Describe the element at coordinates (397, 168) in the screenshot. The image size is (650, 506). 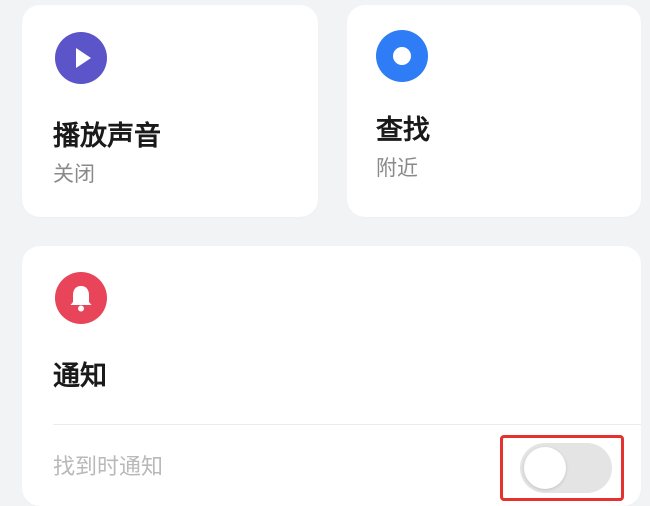
I see `find-status: 附近` at that location.